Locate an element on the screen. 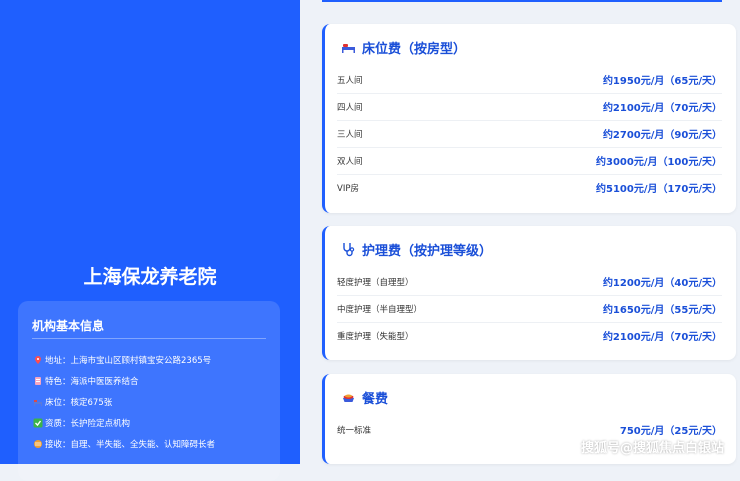 Image resolution: width=740 pixels, height=481 pixels. care-fee-label: 中度护理（半自理型） is located at coordinates (380, 309).